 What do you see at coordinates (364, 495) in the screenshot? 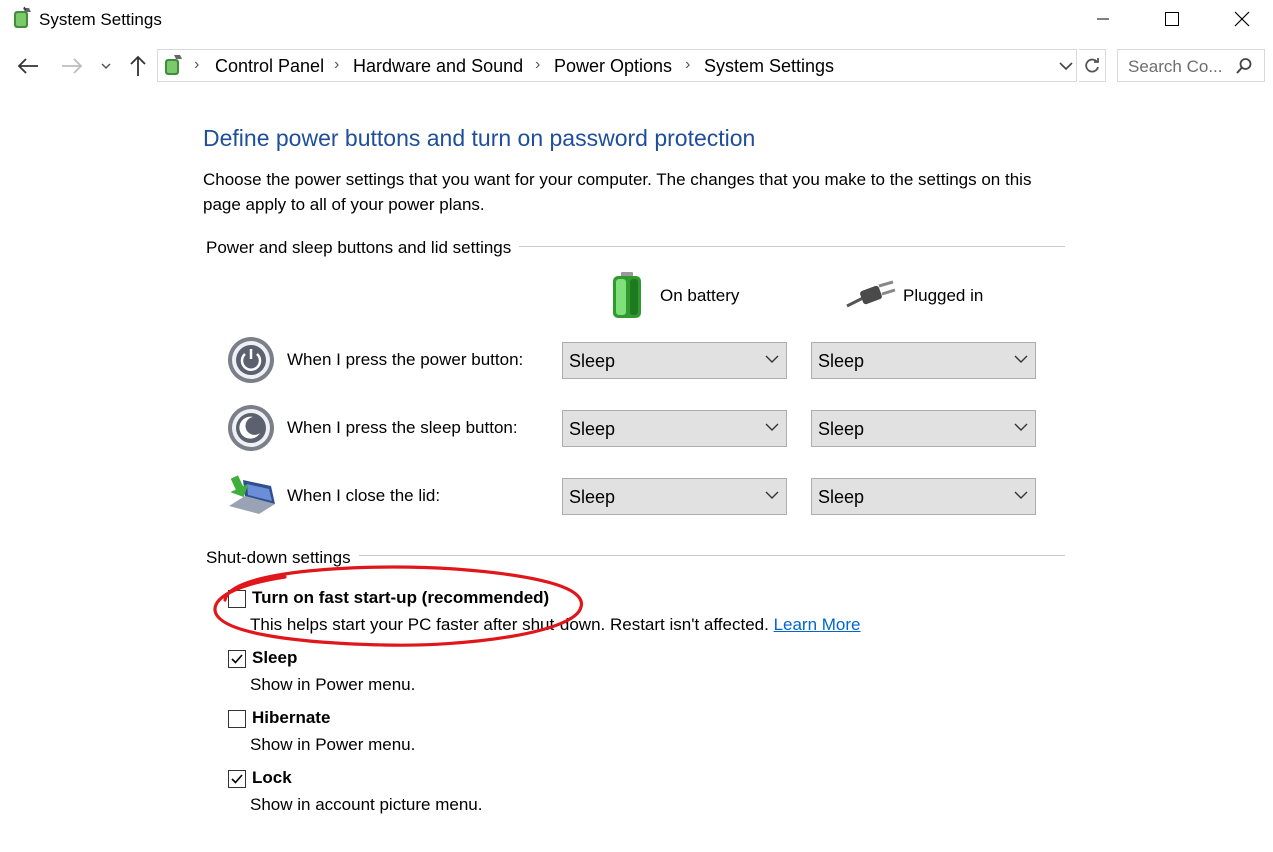
I see `close-lid-label: When I close the lid:` at bounding box center [364, 495].